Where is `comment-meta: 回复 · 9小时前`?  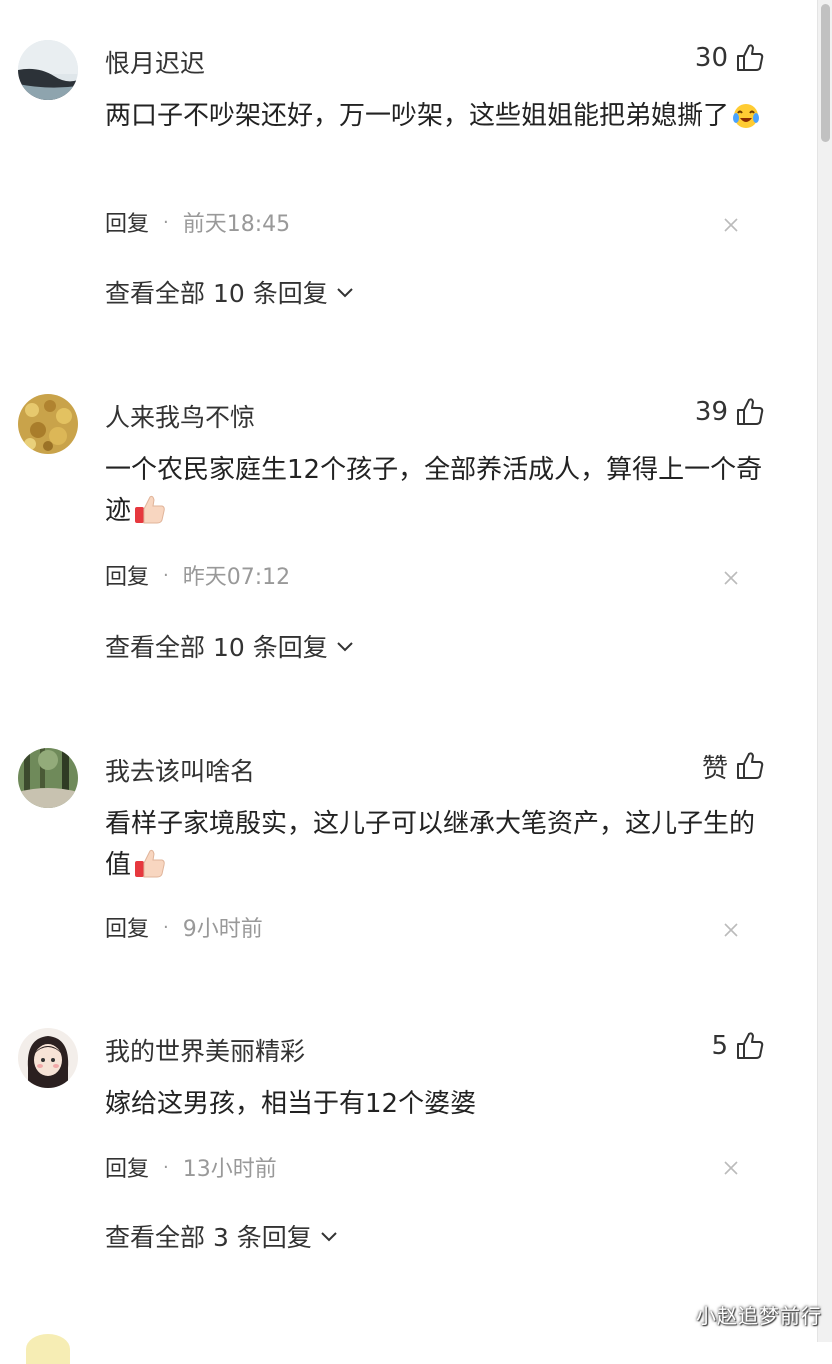 comment-meta: 回复 · 9小时前 is located at coordinates (184, 927).